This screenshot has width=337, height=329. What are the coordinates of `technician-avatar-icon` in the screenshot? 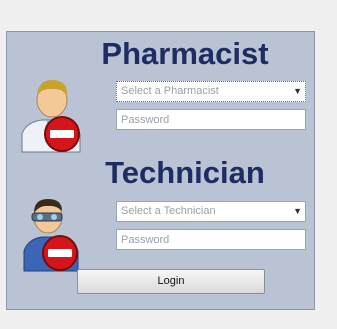 It's located at (51, 235).